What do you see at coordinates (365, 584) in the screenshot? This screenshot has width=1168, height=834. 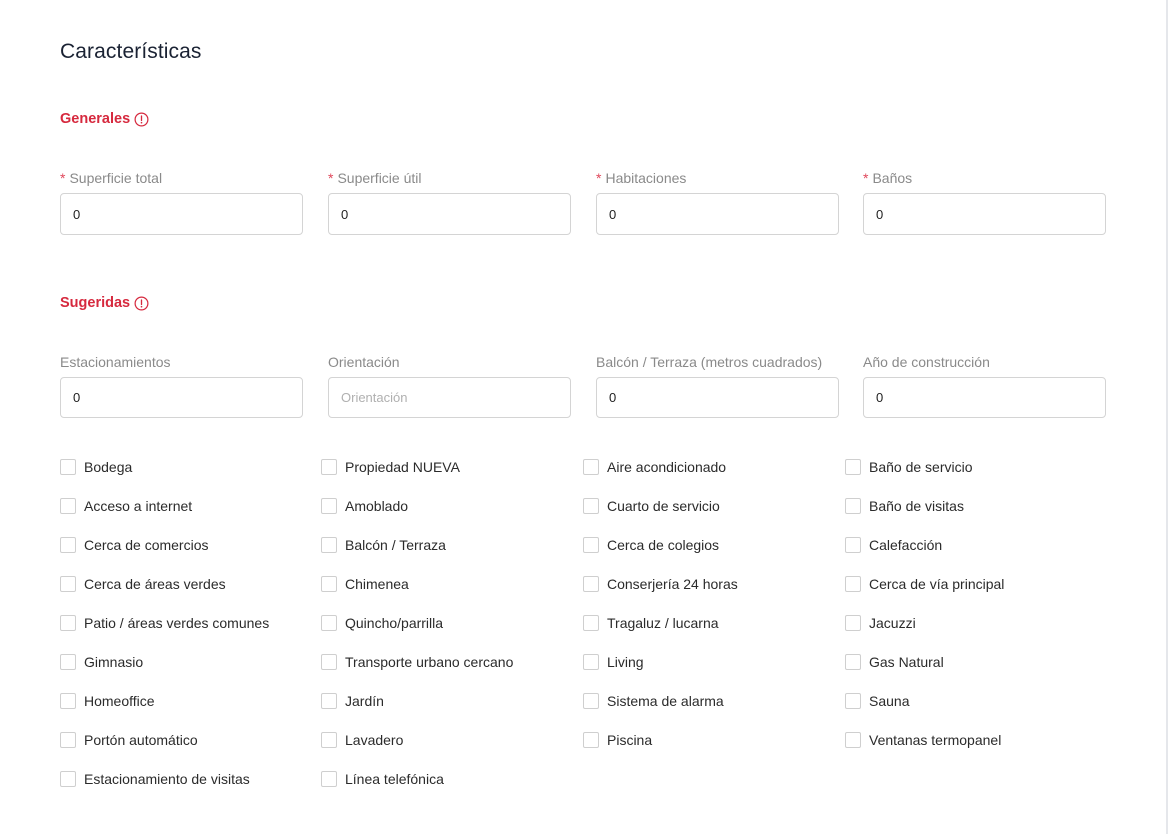 I see `amenity-checkbox-item: Chimenea` at bounding box center [365, 584].